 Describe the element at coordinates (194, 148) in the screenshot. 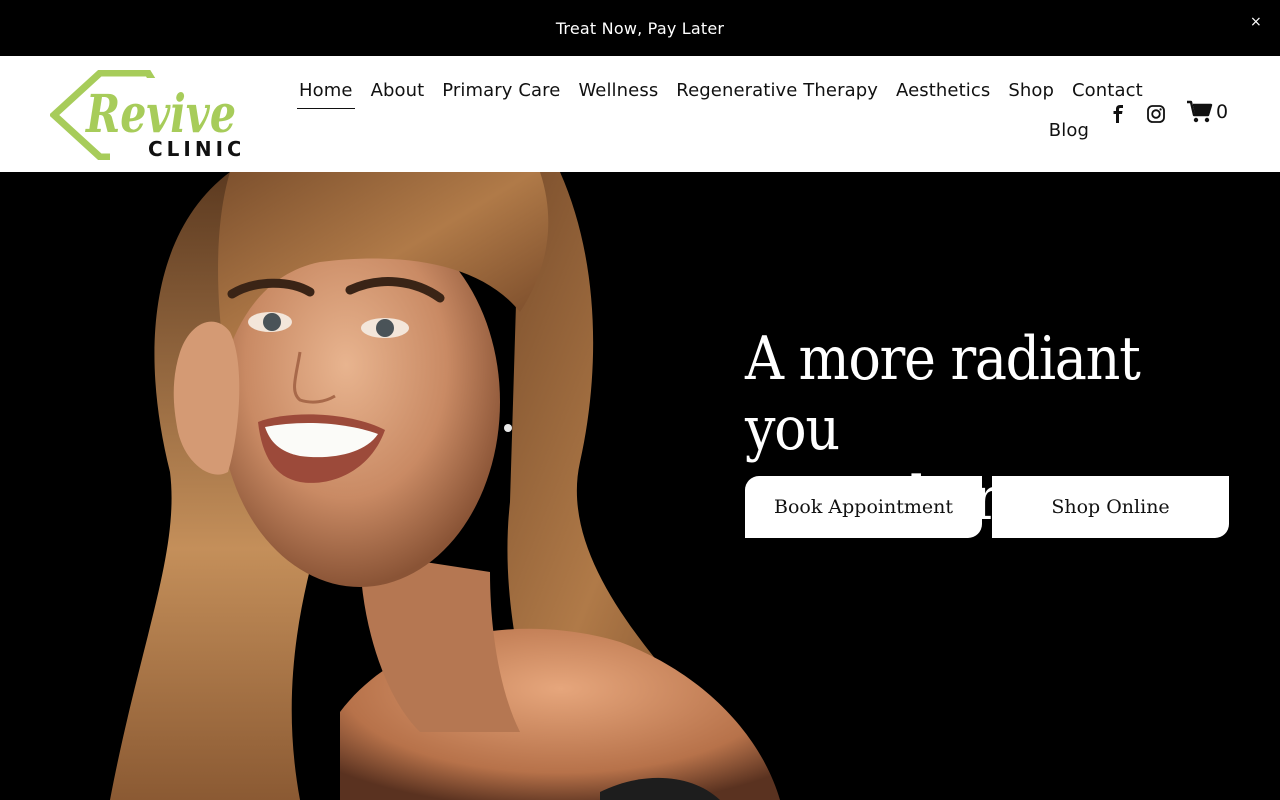

I see `logo-subtext: CLINIC` at that location.